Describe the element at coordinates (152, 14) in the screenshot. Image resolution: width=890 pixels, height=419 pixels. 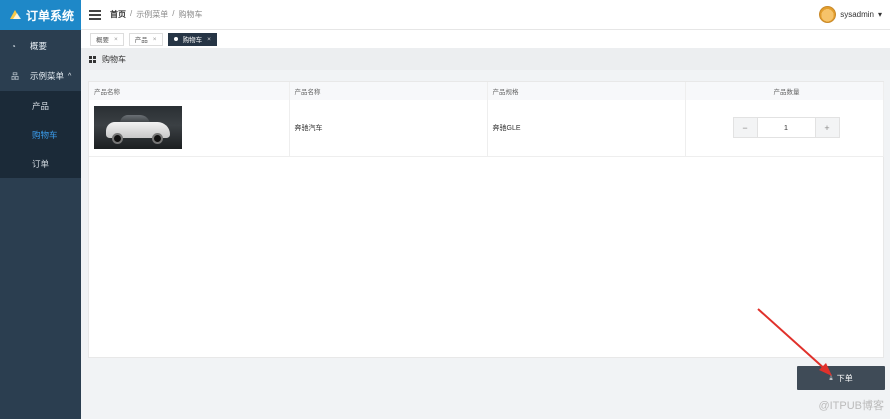
I see `breadcrumb-item: 示例菜单` at that location.